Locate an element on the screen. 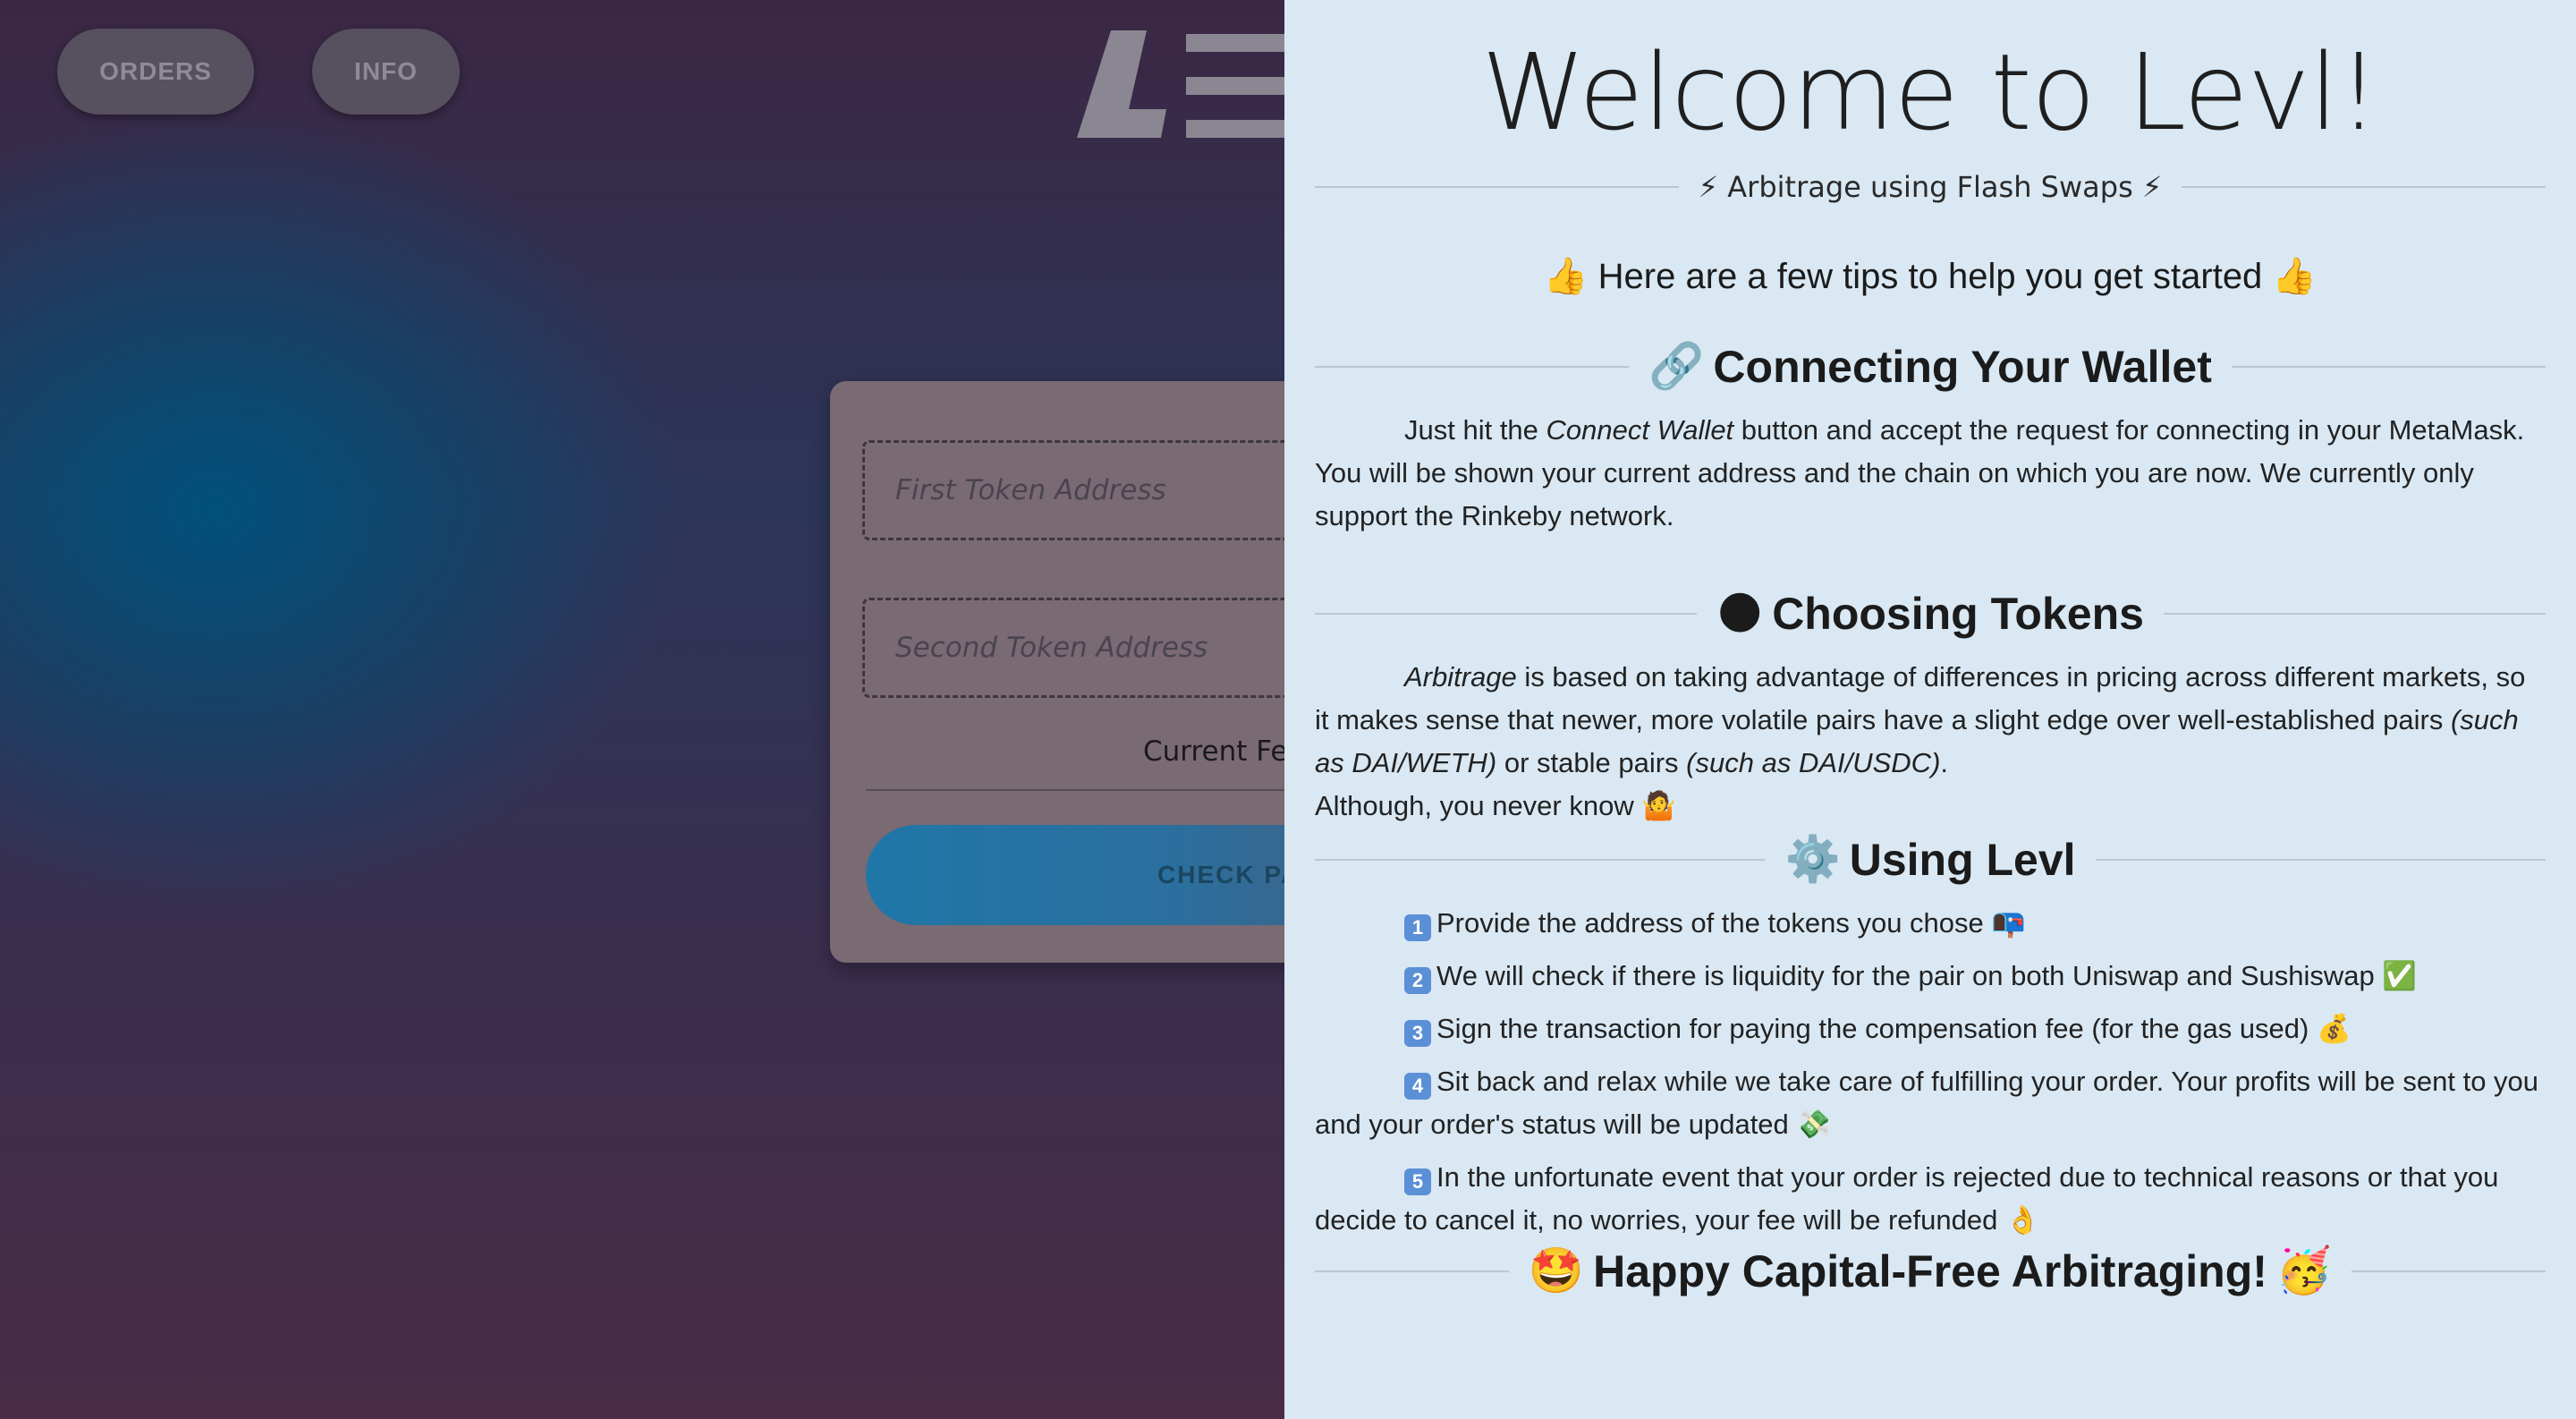  levl-logo is located at coordinates (1180, 84).